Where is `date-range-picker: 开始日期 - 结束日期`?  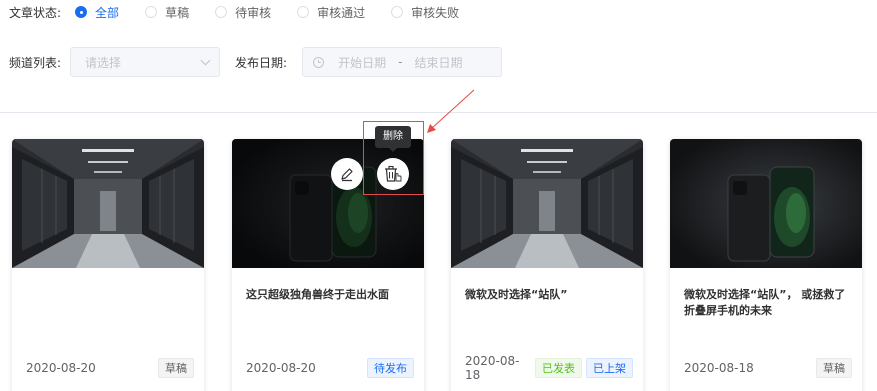 date-range-picker: 开始日期 - 结束日期 is located at coordinates (402, 62).